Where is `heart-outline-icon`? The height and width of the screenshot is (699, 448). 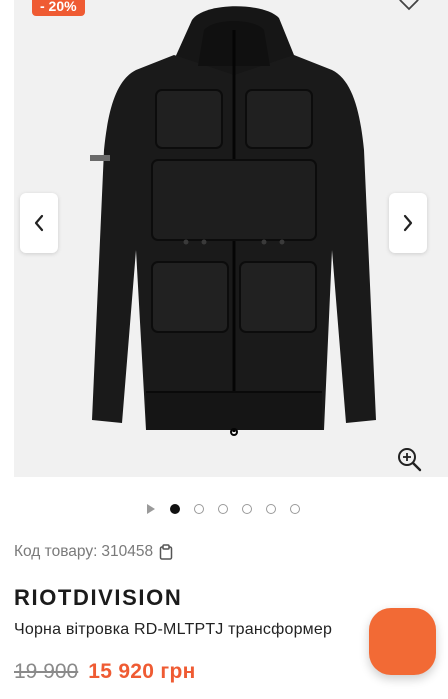
heart-outline-icon is located at coordinates (409, 6).